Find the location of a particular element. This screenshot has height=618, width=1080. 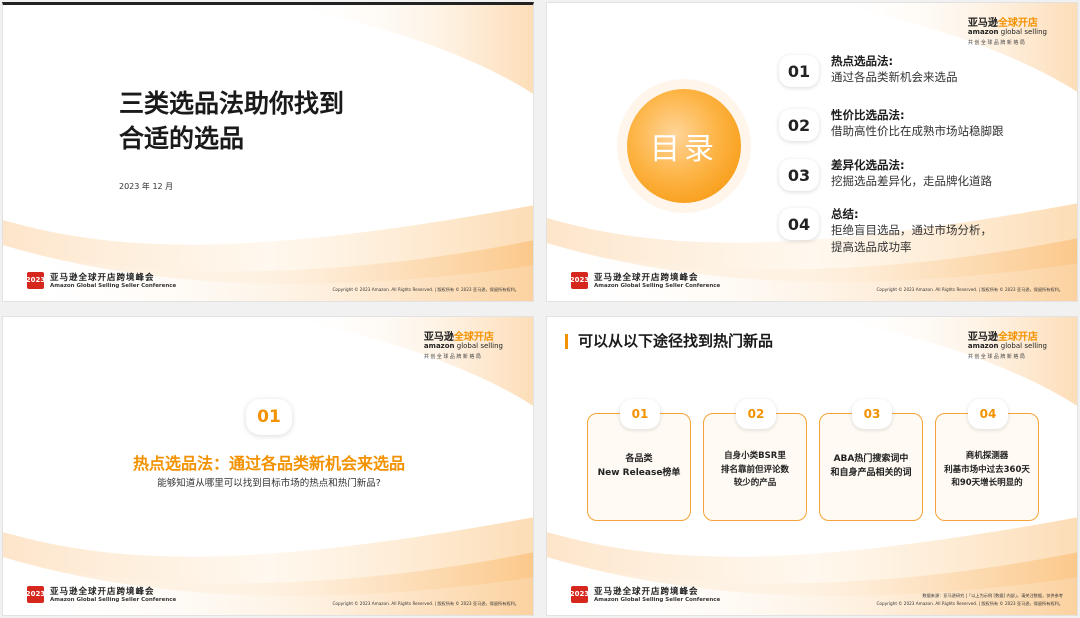

method-card: 02 自身小类BSR里 排名靠前但评论数 较少的产品 is located at coordinates (755, 460).